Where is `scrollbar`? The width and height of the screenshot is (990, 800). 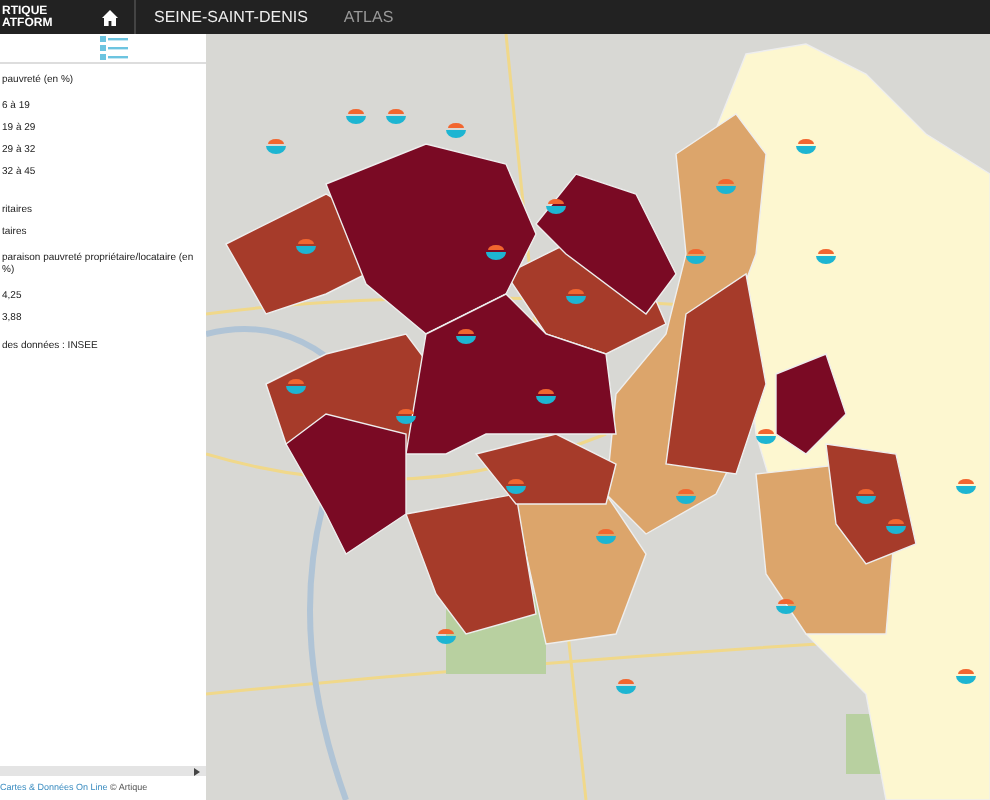 scrollbar is located at coordinates (103, 771).